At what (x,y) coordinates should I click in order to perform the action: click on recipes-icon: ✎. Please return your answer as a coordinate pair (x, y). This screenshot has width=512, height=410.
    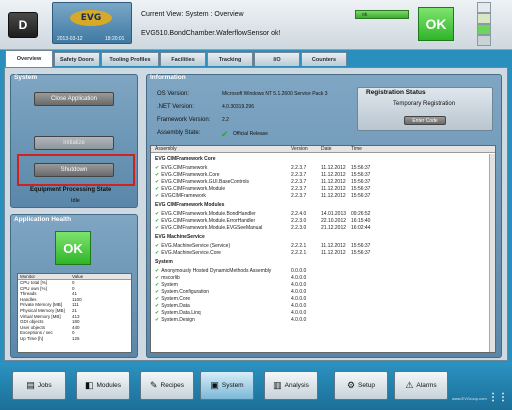
    Looking at the image, I should click on (153, 385).